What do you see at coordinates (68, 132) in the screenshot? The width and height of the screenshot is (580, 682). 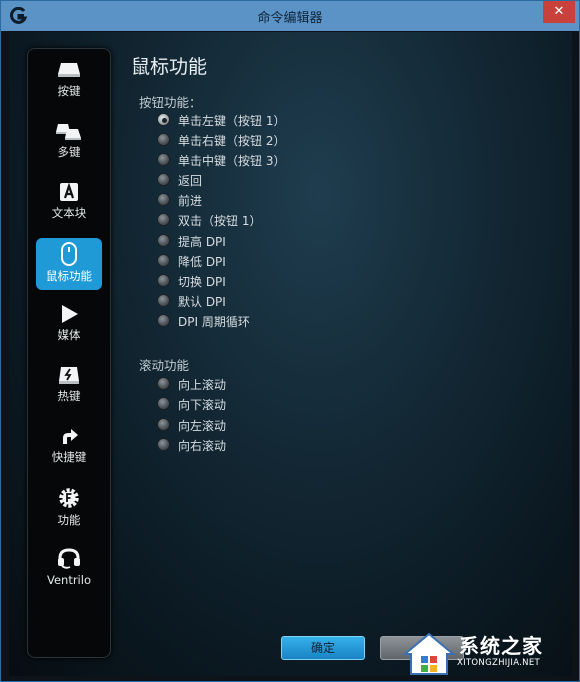 I see `multikey-icon` at bounding box center [68, 132].